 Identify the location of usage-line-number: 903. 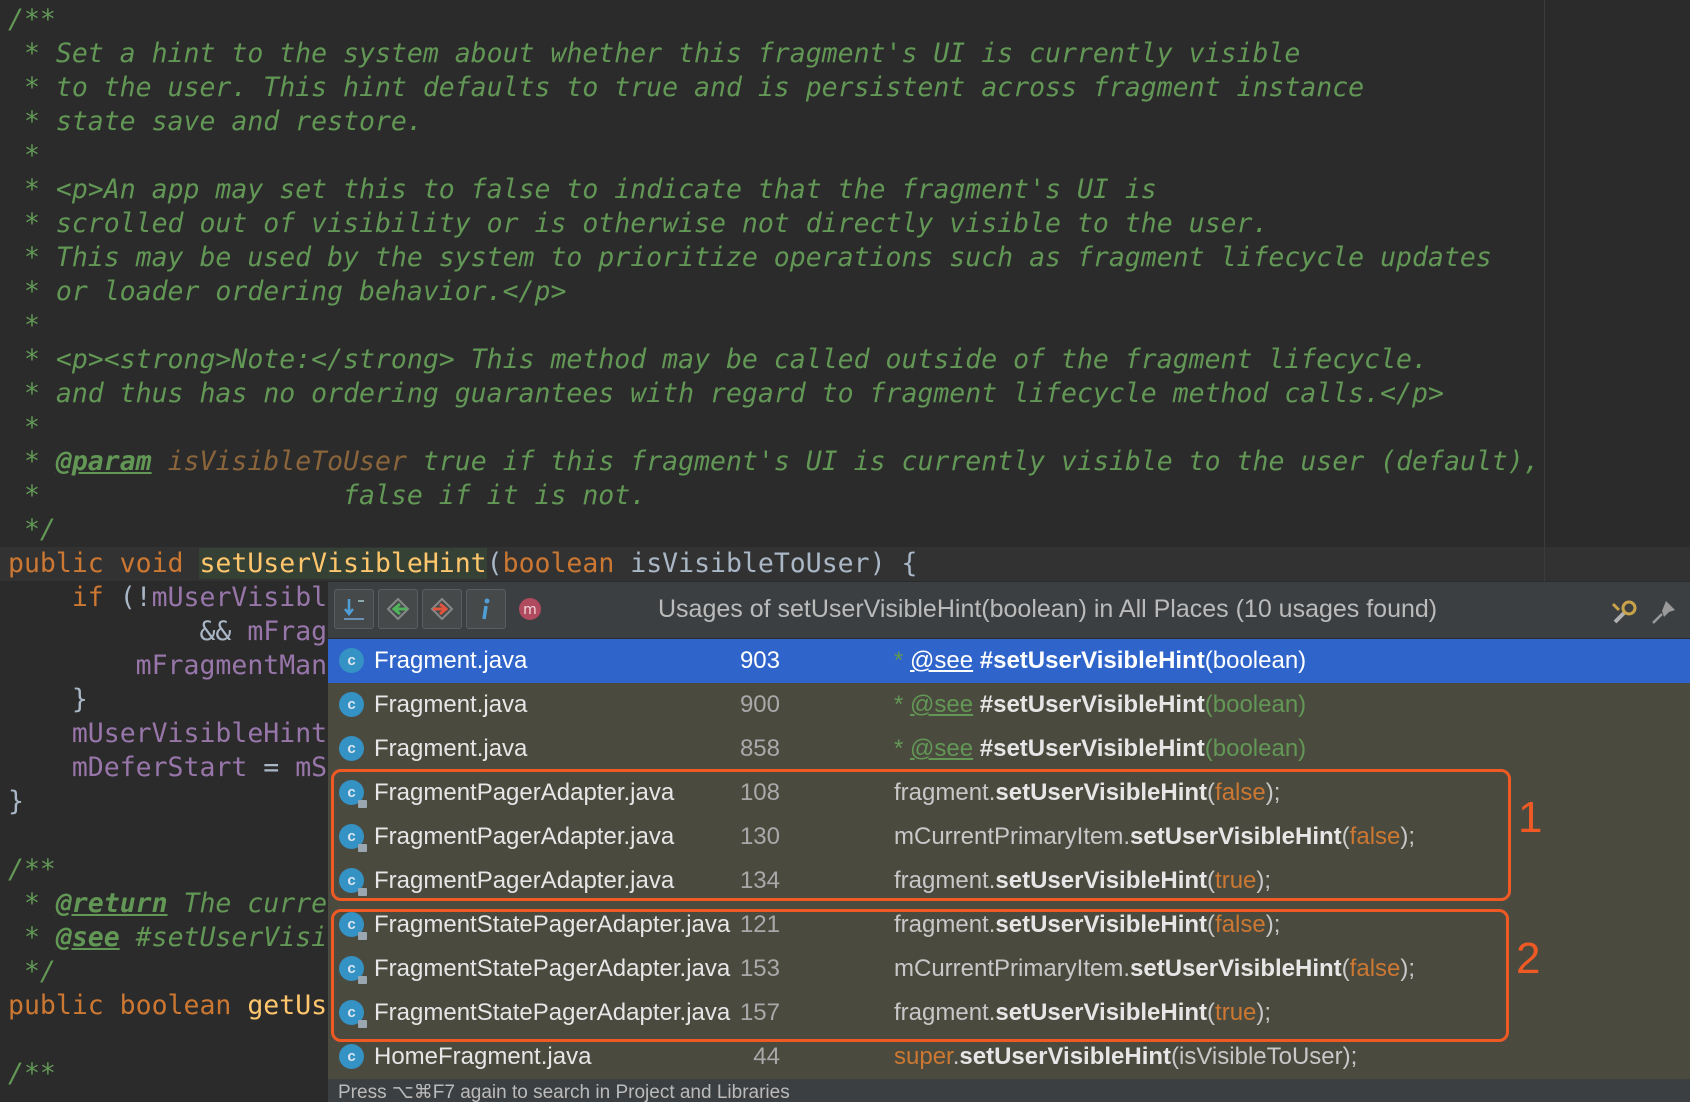
(759, 660).